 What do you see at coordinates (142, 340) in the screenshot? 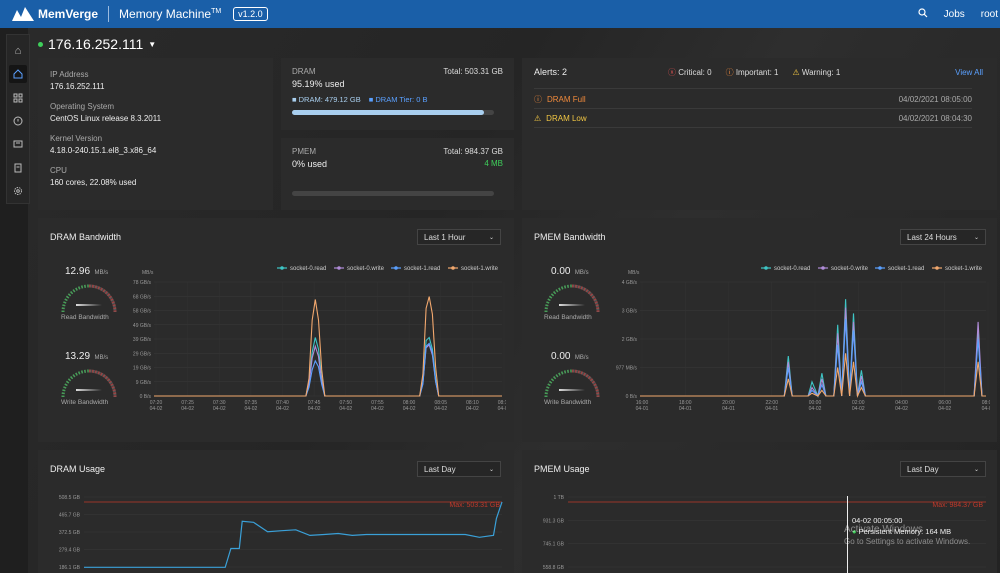
I see `y-tick-label: 39 GB/s` at bounding box center [142, 340].